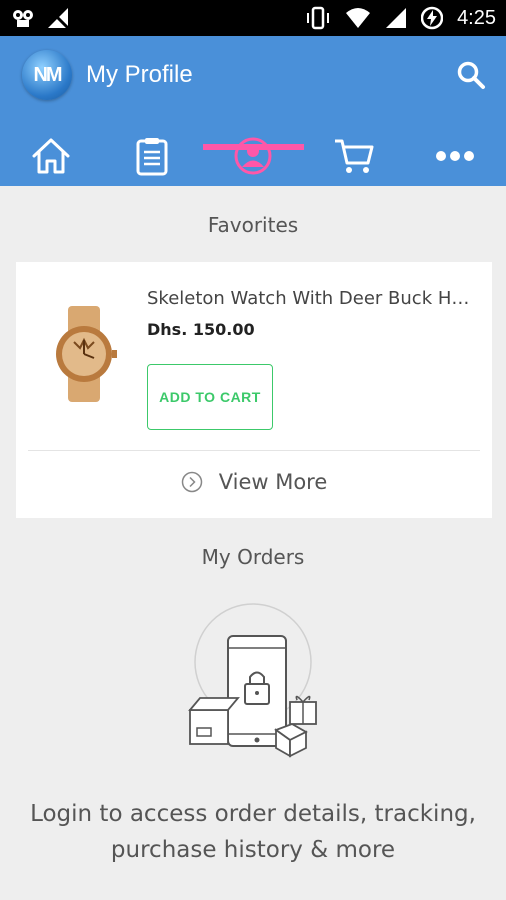 This screenshot has width=506, height=900. Describe the element at coordinates (253, 18) in the screenshot. I see `status-bar: 4:25` at that location.